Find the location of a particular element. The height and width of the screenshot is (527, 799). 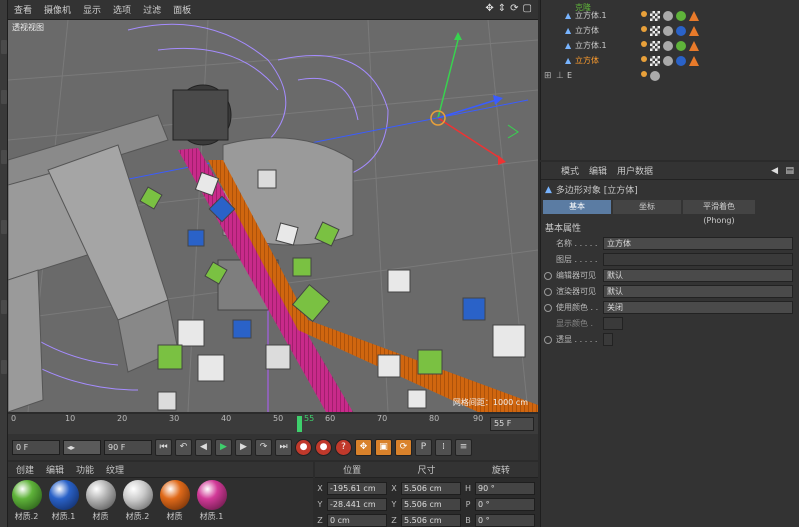

param-key-icon: P is located at coordinates (423, 447).